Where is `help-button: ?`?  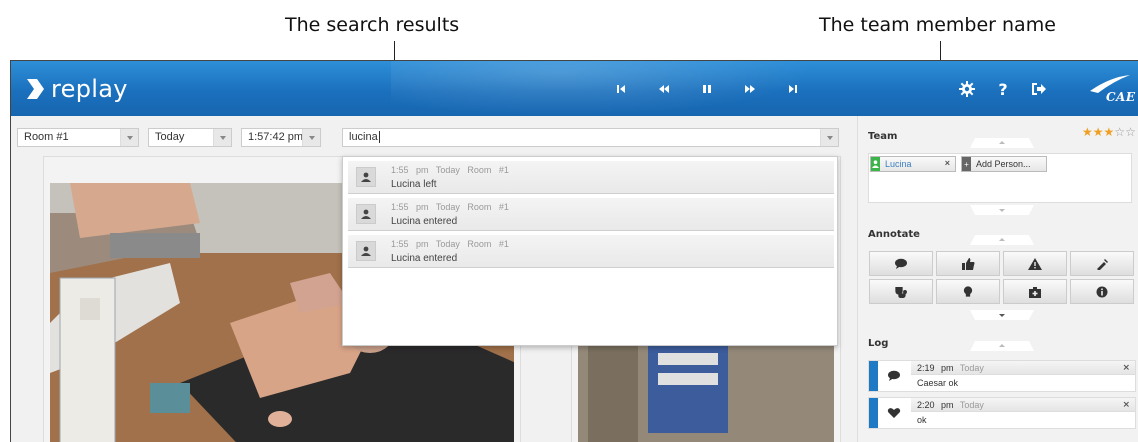 help-button: ? is located at coordinates (1003, 89).